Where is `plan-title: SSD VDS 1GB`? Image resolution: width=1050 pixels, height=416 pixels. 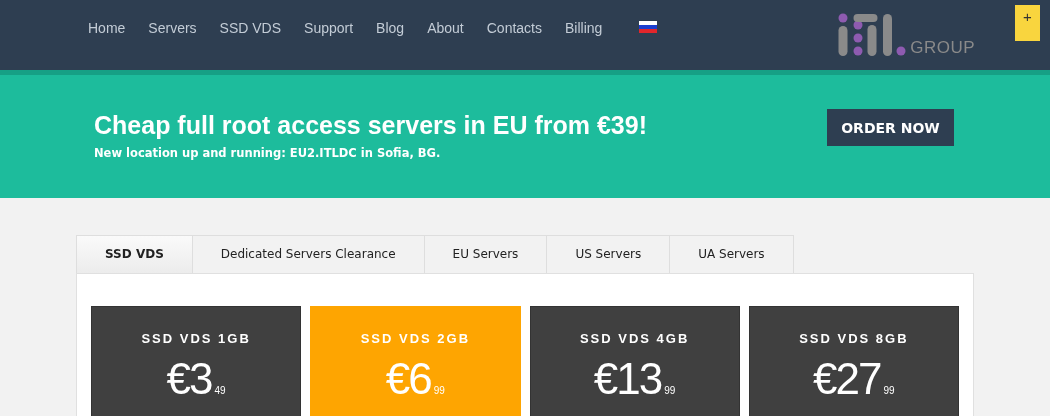
plan-title: SSD VDS 1GB is located at coordinates (196, 338).